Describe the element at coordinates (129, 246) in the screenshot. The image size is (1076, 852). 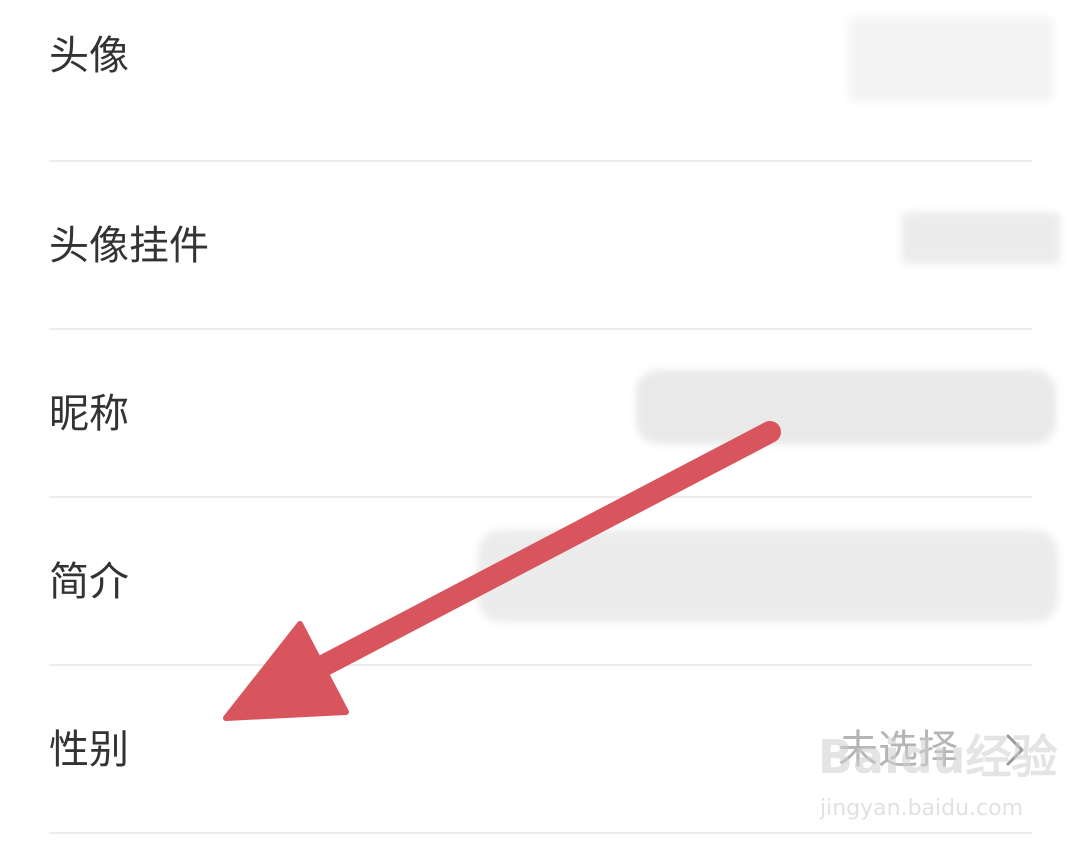
I see `row-avatar-pendant-label: 头像挂件` at that location.